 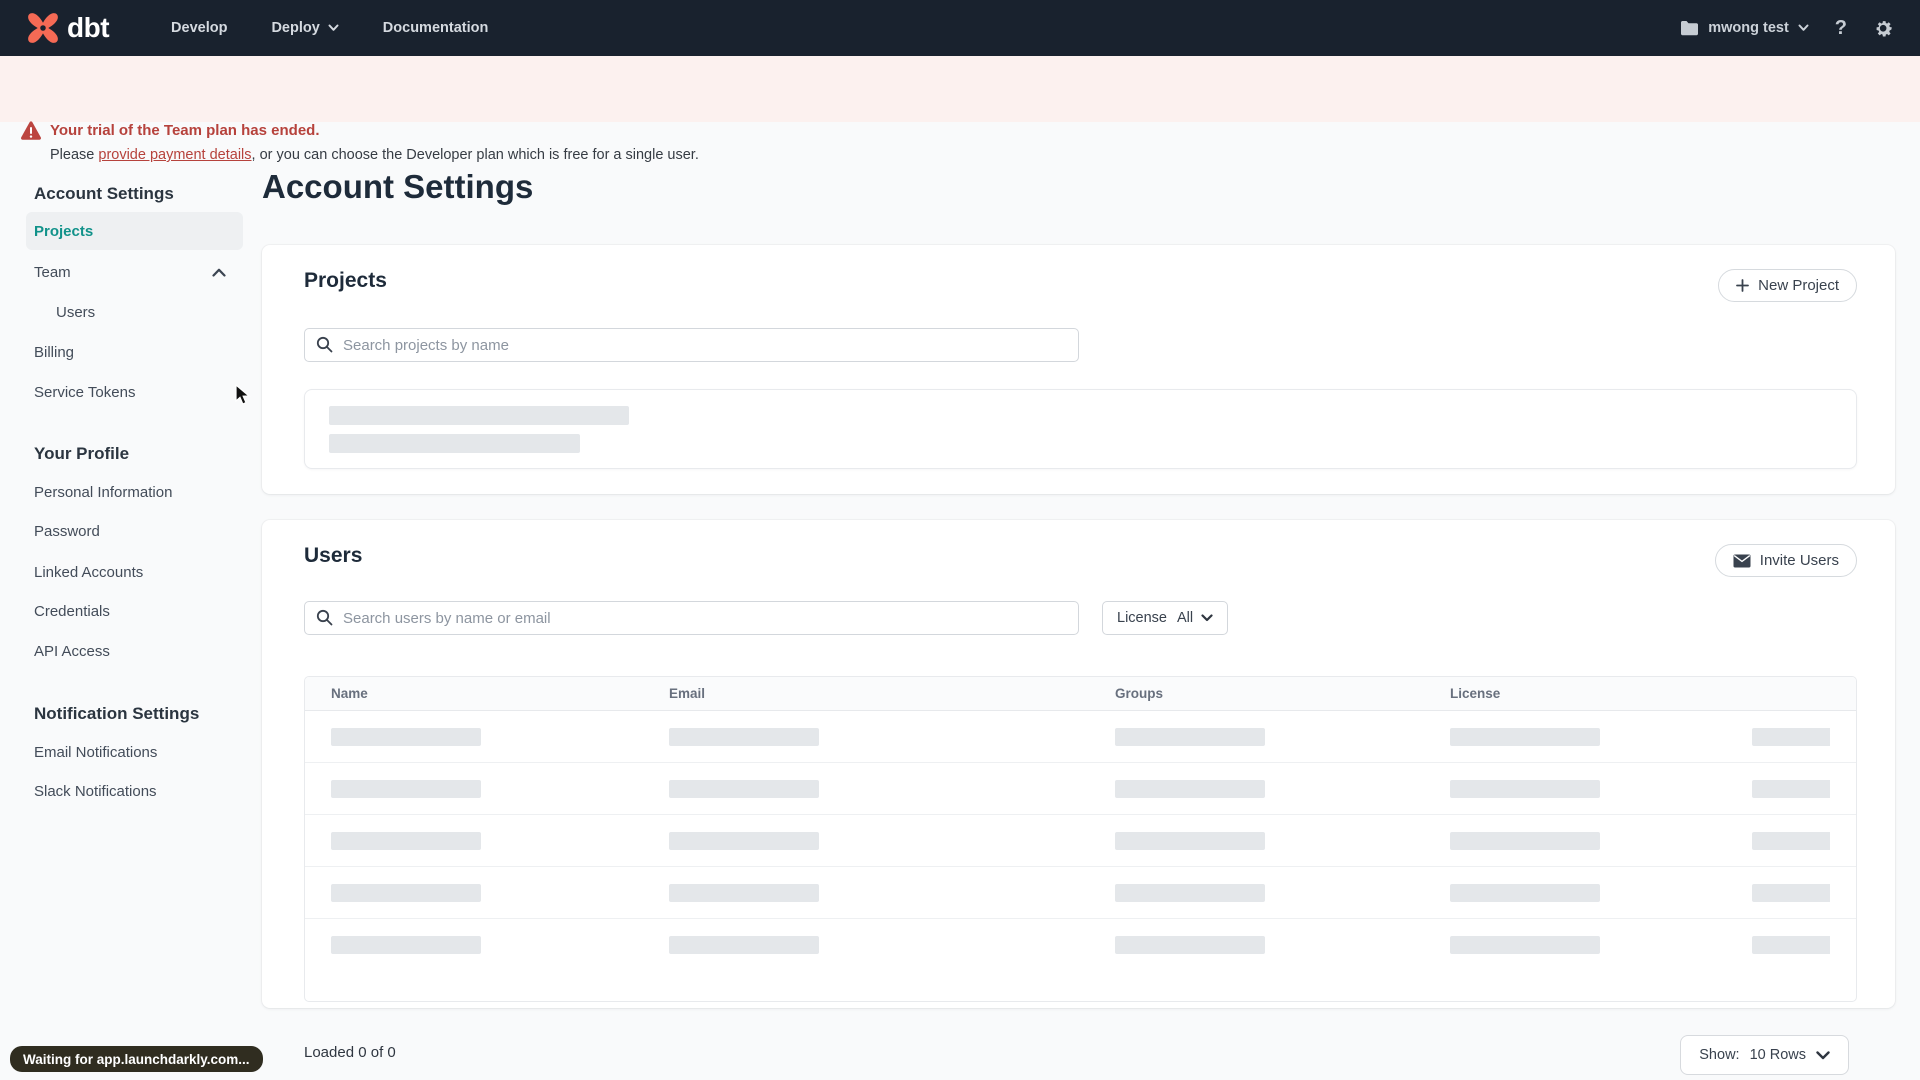 What do you see at coordinates (72, 611) in the screenshot?
I see `sidebar-item-credentials: Credentials` at bounding box center [72, 611].